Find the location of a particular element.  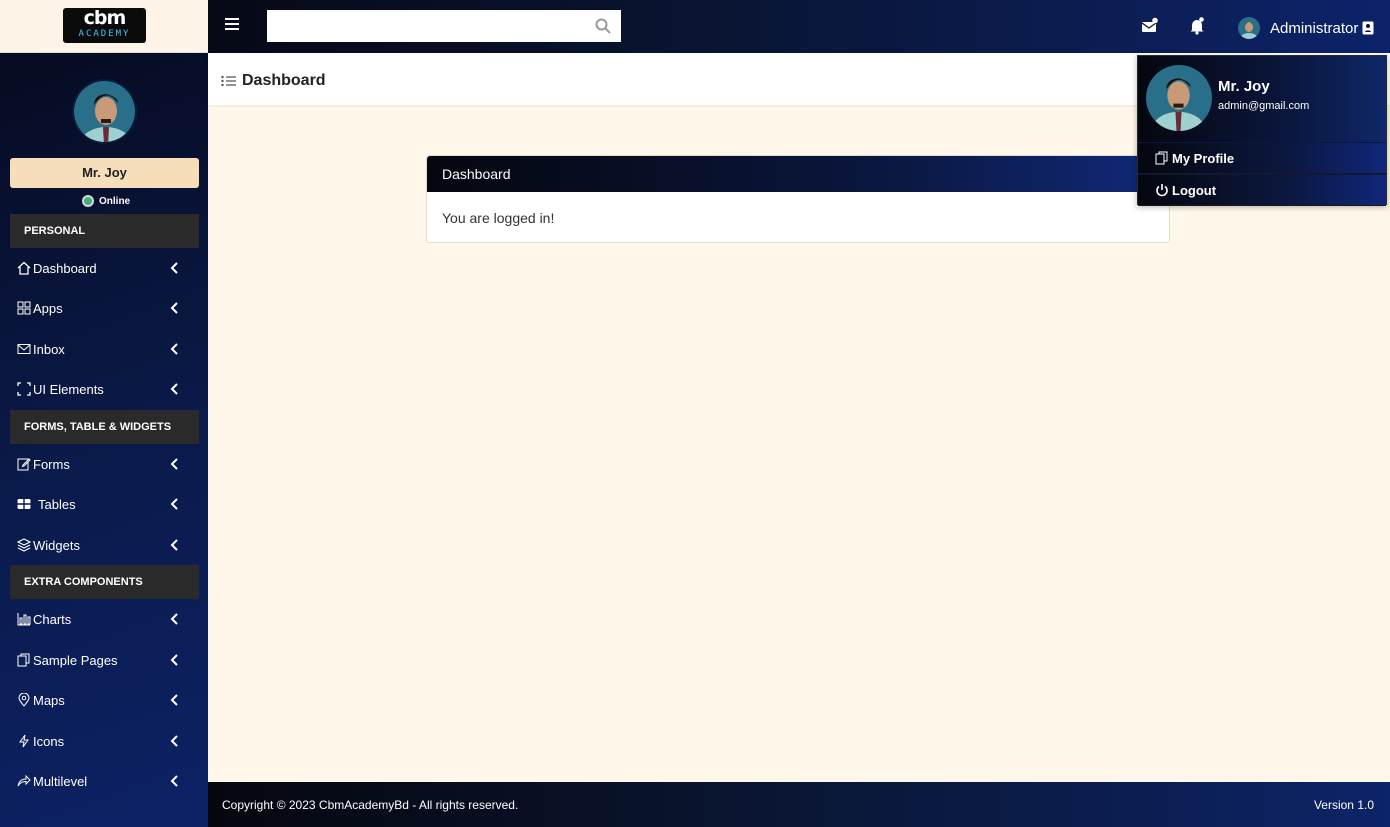

section-extra-components: EXTRA COMPONENTS is located at coordinates (104, 582).